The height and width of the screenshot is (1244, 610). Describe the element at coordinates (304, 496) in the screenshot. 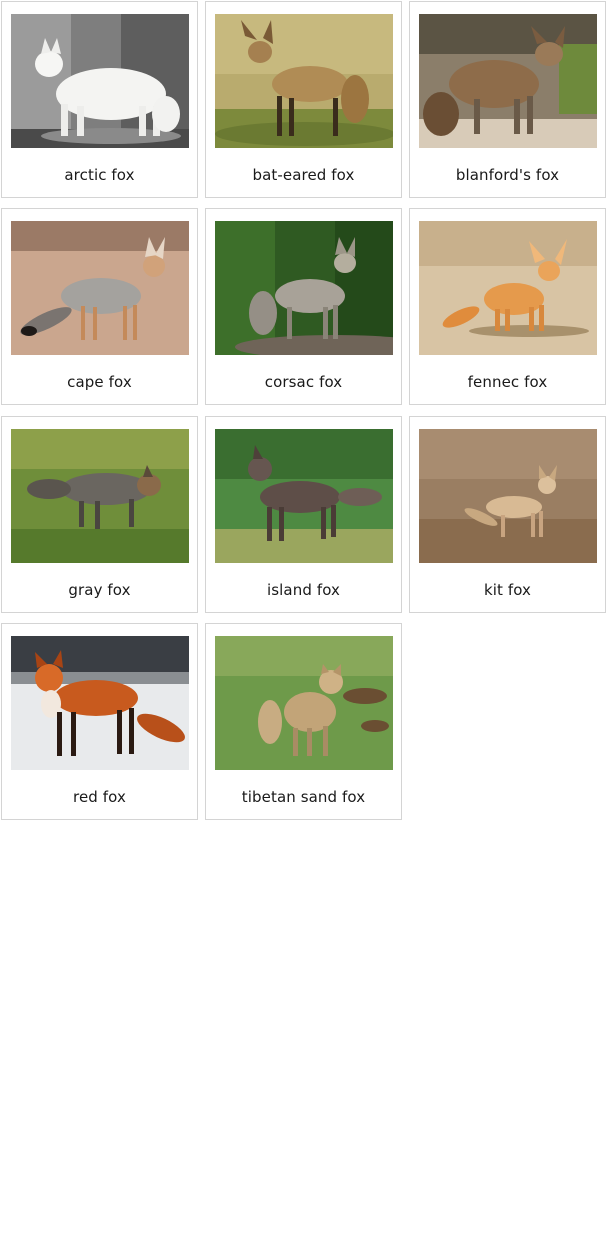

I see `island-fox-photo` at that location.